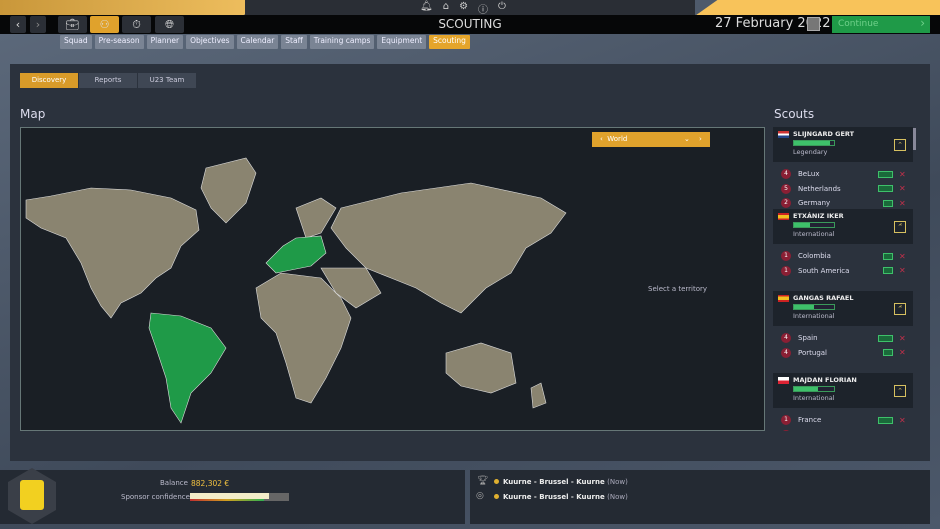  What do you see at coordinates (426, 8) in the screenshot?
I see `bell-icon: 🔔︎` at bounding box center [426, 8].